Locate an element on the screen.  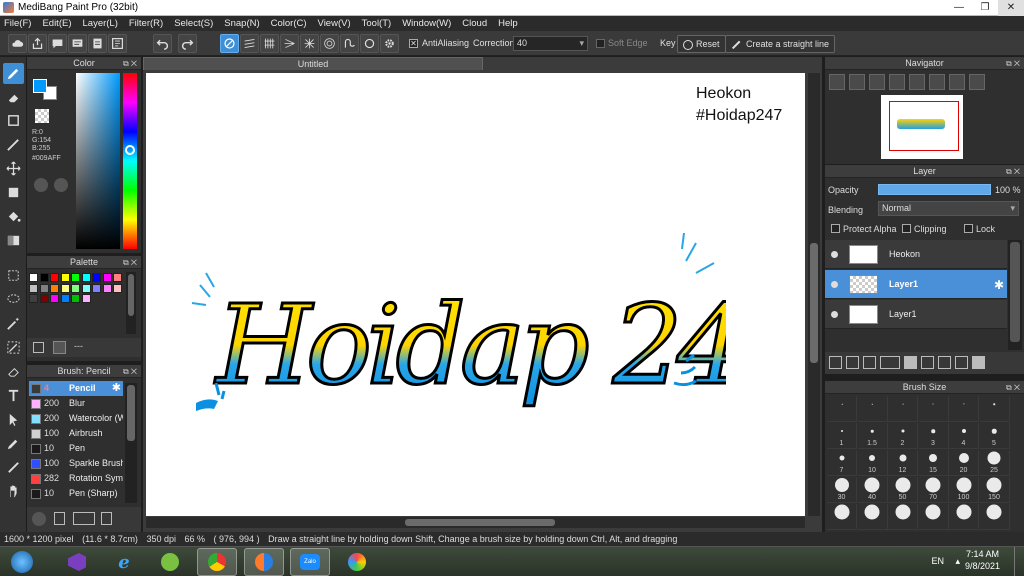
canvas-horizontal-scrollbar is located at coordinates (475, 522).